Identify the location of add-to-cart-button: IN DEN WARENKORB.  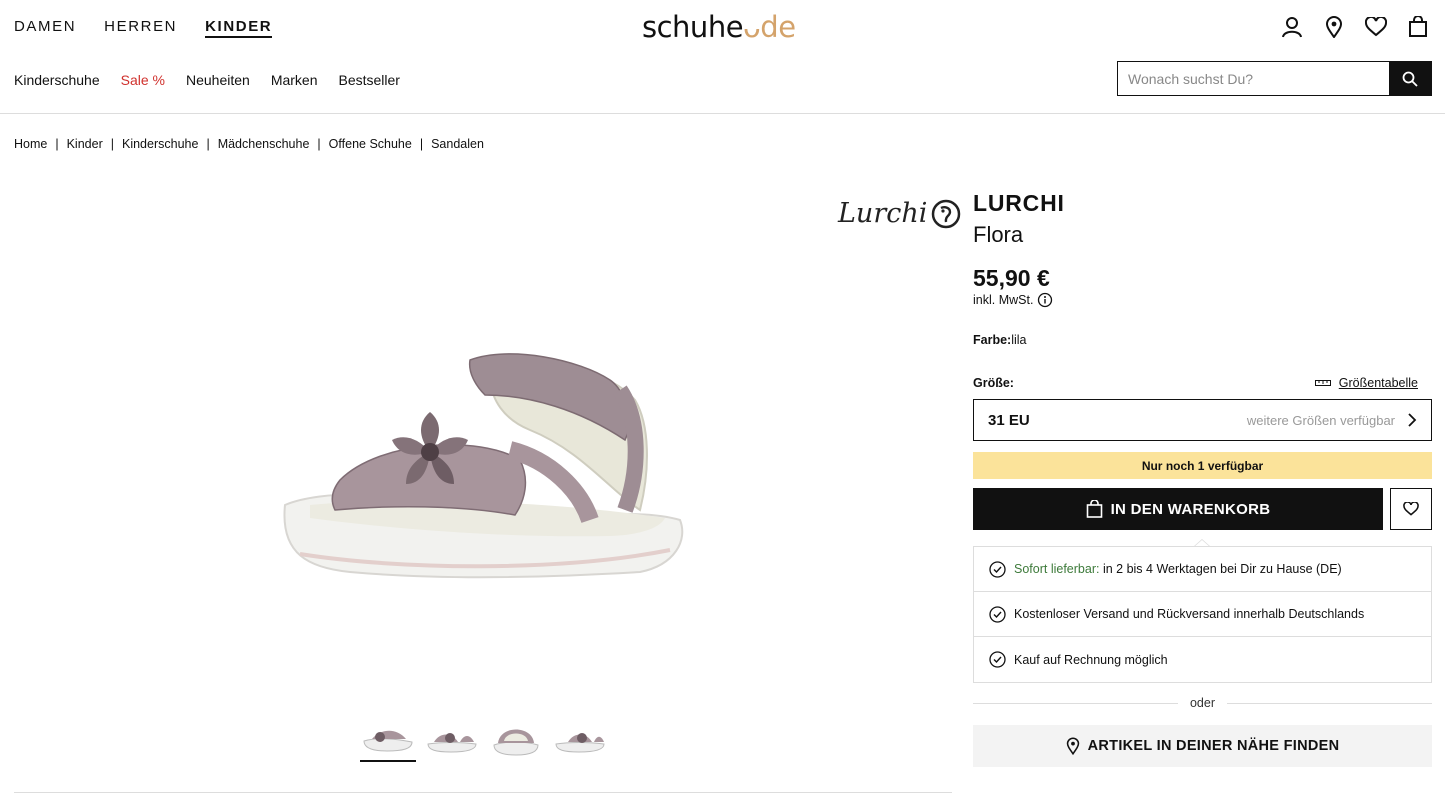
(1178, 509).